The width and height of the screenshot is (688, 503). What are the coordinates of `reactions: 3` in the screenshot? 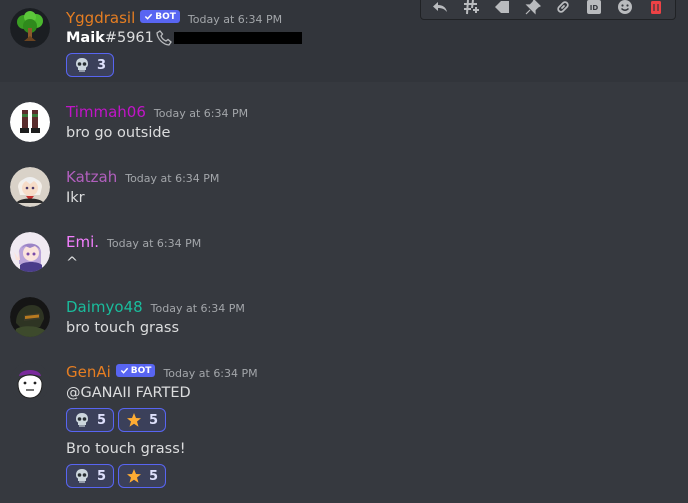 It's located at (90, 65).